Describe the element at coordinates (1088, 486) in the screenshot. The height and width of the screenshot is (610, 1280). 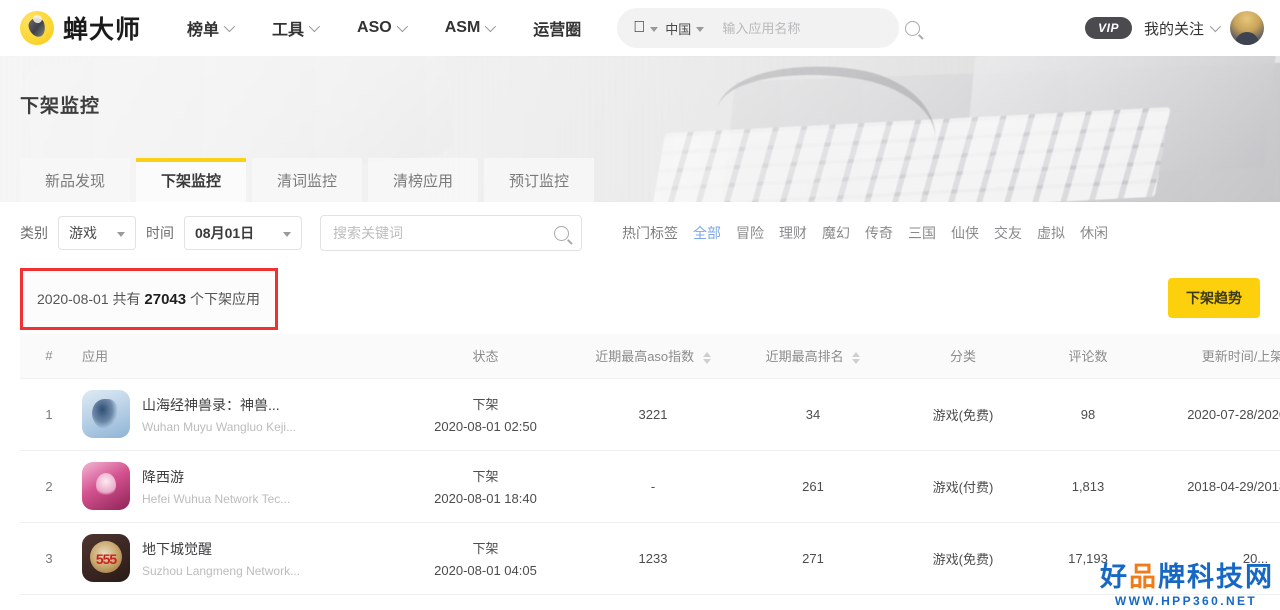
I see `cell-comments: 1,813` at that location.